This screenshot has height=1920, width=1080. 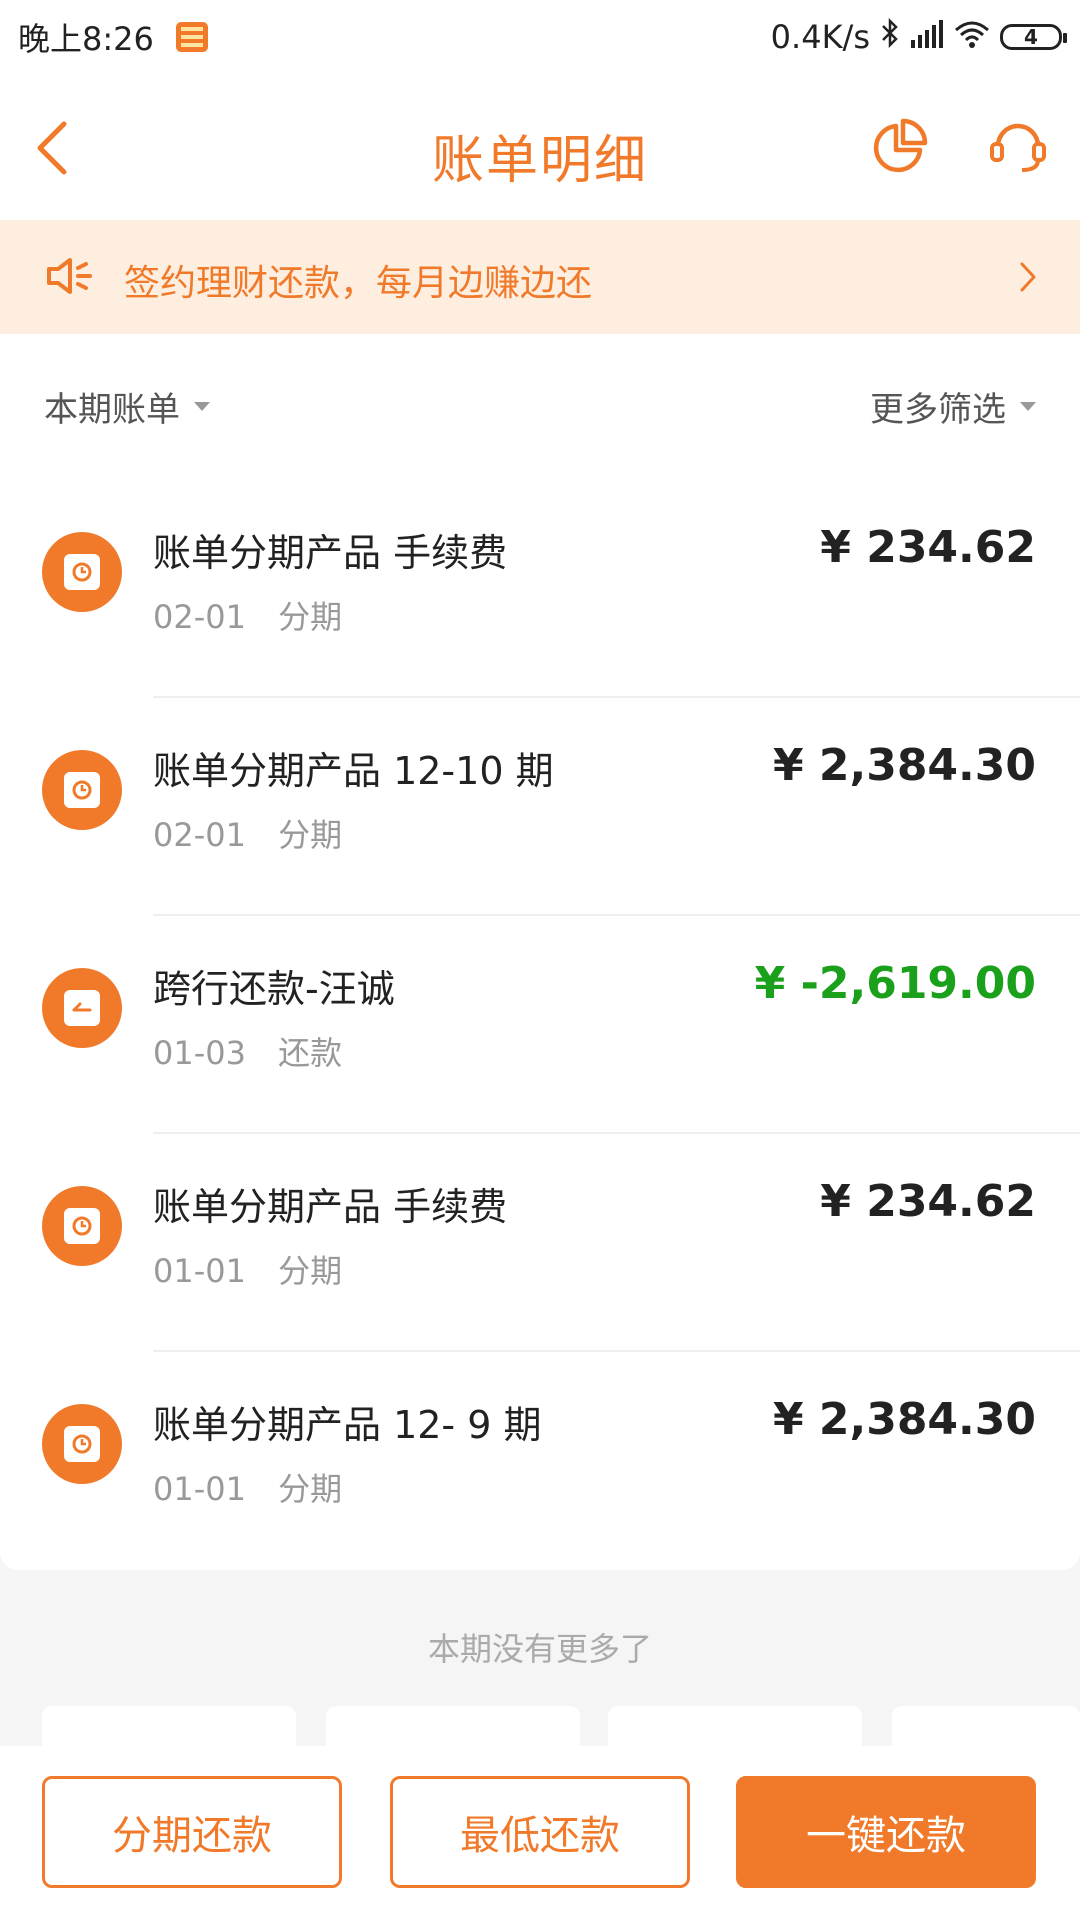 I want to click on headset-icon, so click(x=1018, y=147).